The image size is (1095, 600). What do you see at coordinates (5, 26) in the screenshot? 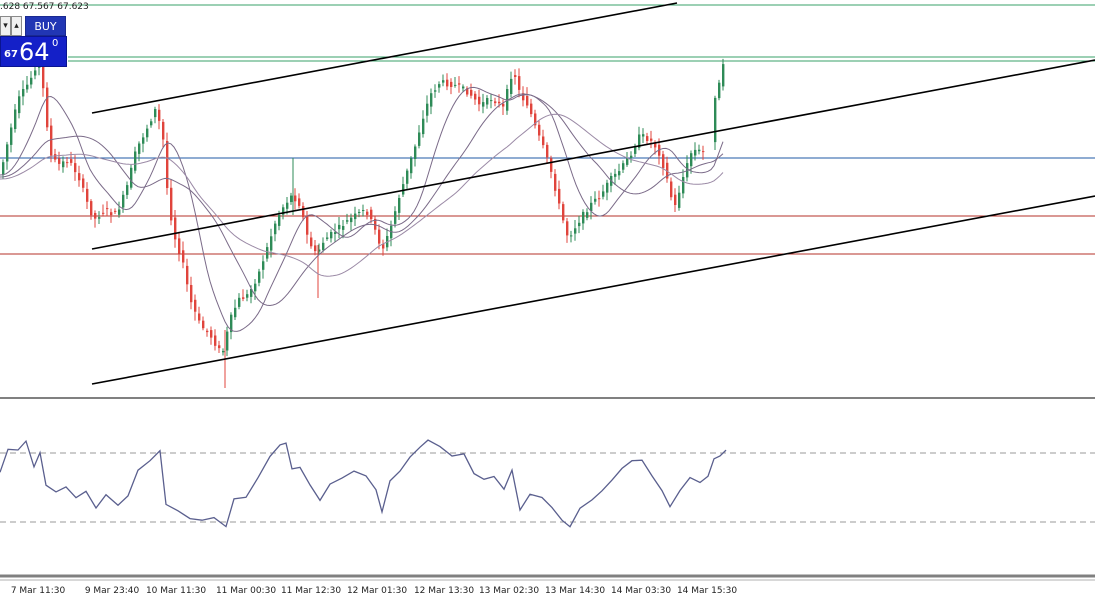
I see `volume-down-button: ▾` at bounding box center [5, 26].